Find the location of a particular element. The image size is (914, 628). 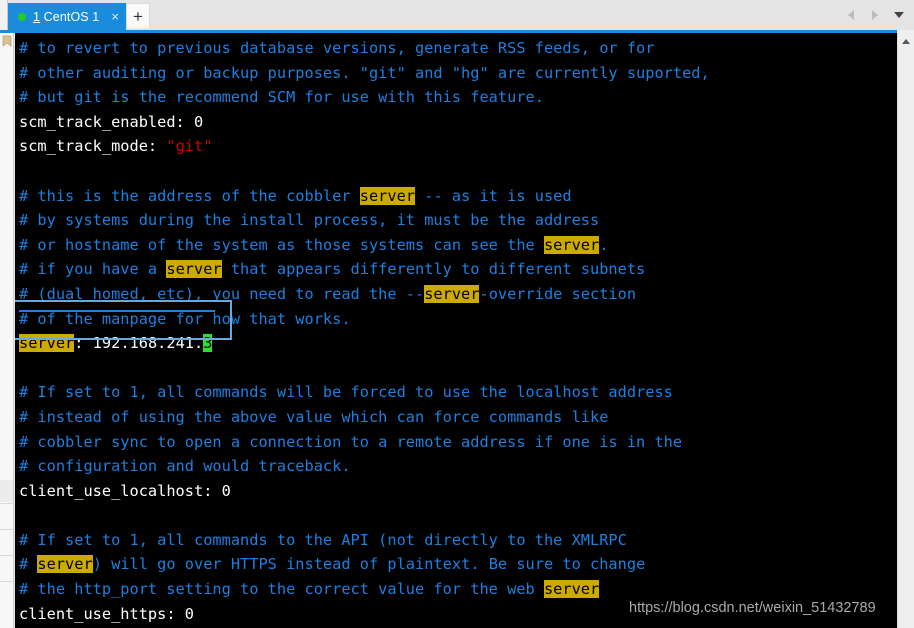

comment-text: -- as it is used is located at coordinates (493, 195).